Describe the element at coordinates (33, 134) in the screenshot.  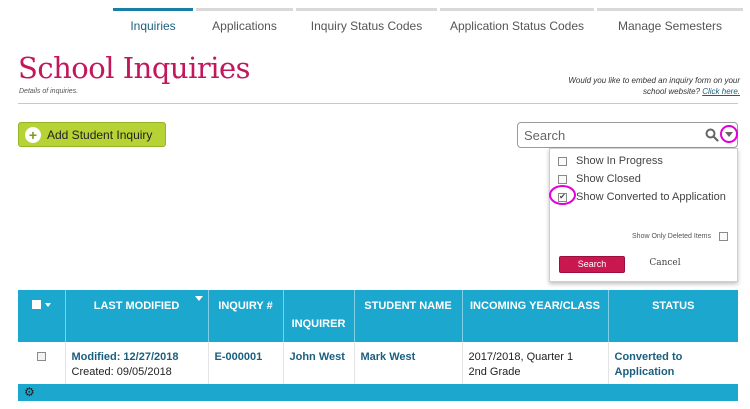
I see `plus-icon: +` at that location.